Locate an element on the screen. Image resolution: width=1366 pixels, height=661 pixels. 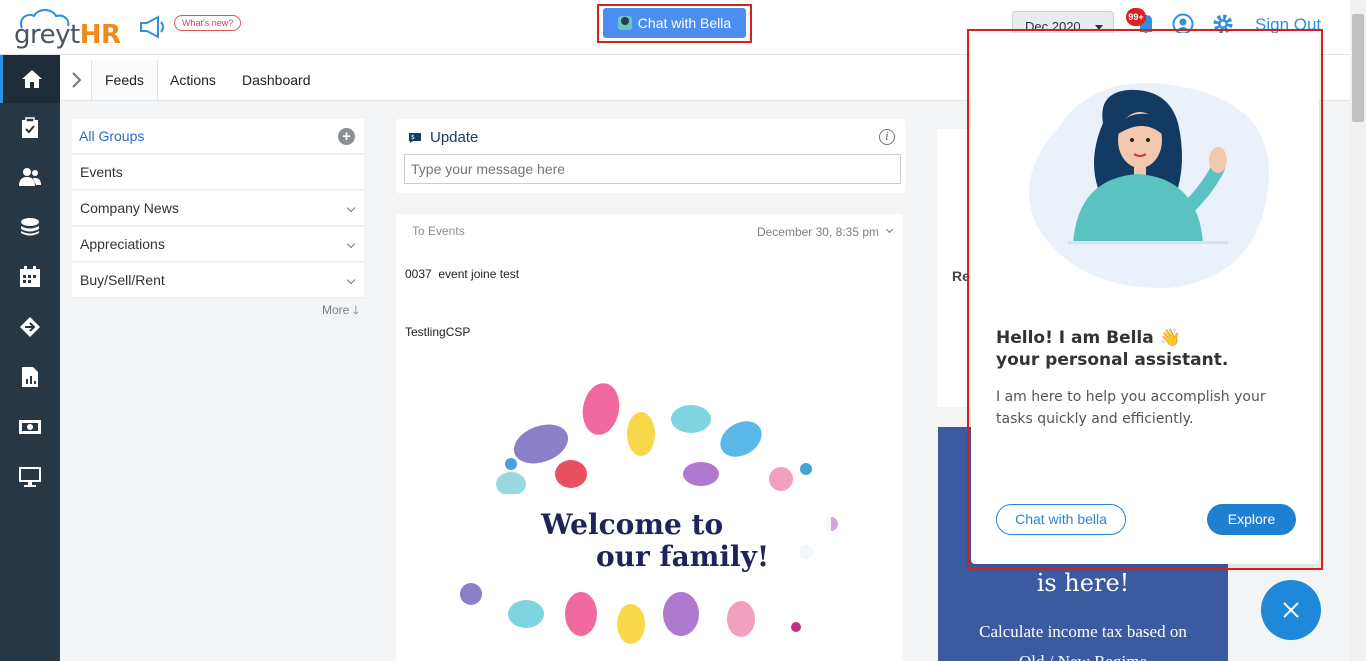
promo-subtitle: Calculate income tax based on is located at coordinates (1083, 631).